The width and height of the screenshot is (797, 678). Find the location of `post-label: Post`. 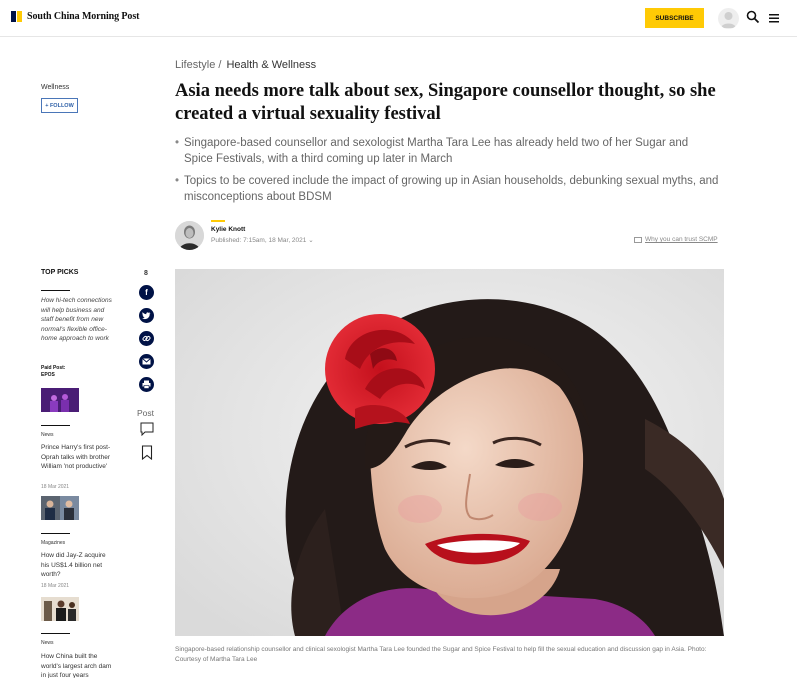

post-label: Post is located at coordinates (146, 413).